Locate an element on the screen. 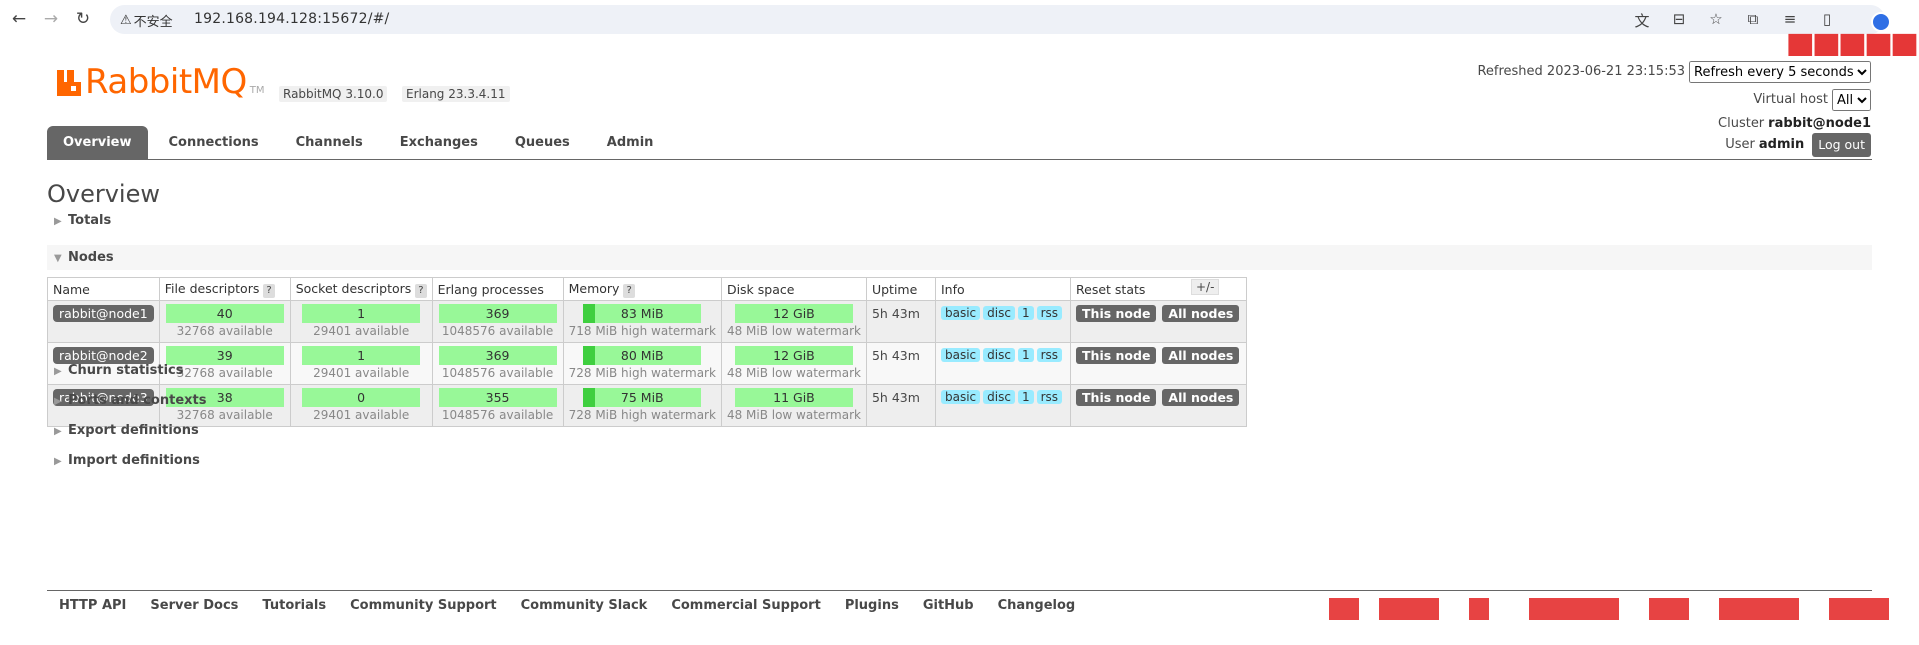 This screenshot has height=645, width=1919. reload-icon: ↻ is located at coordinates (83, 19).